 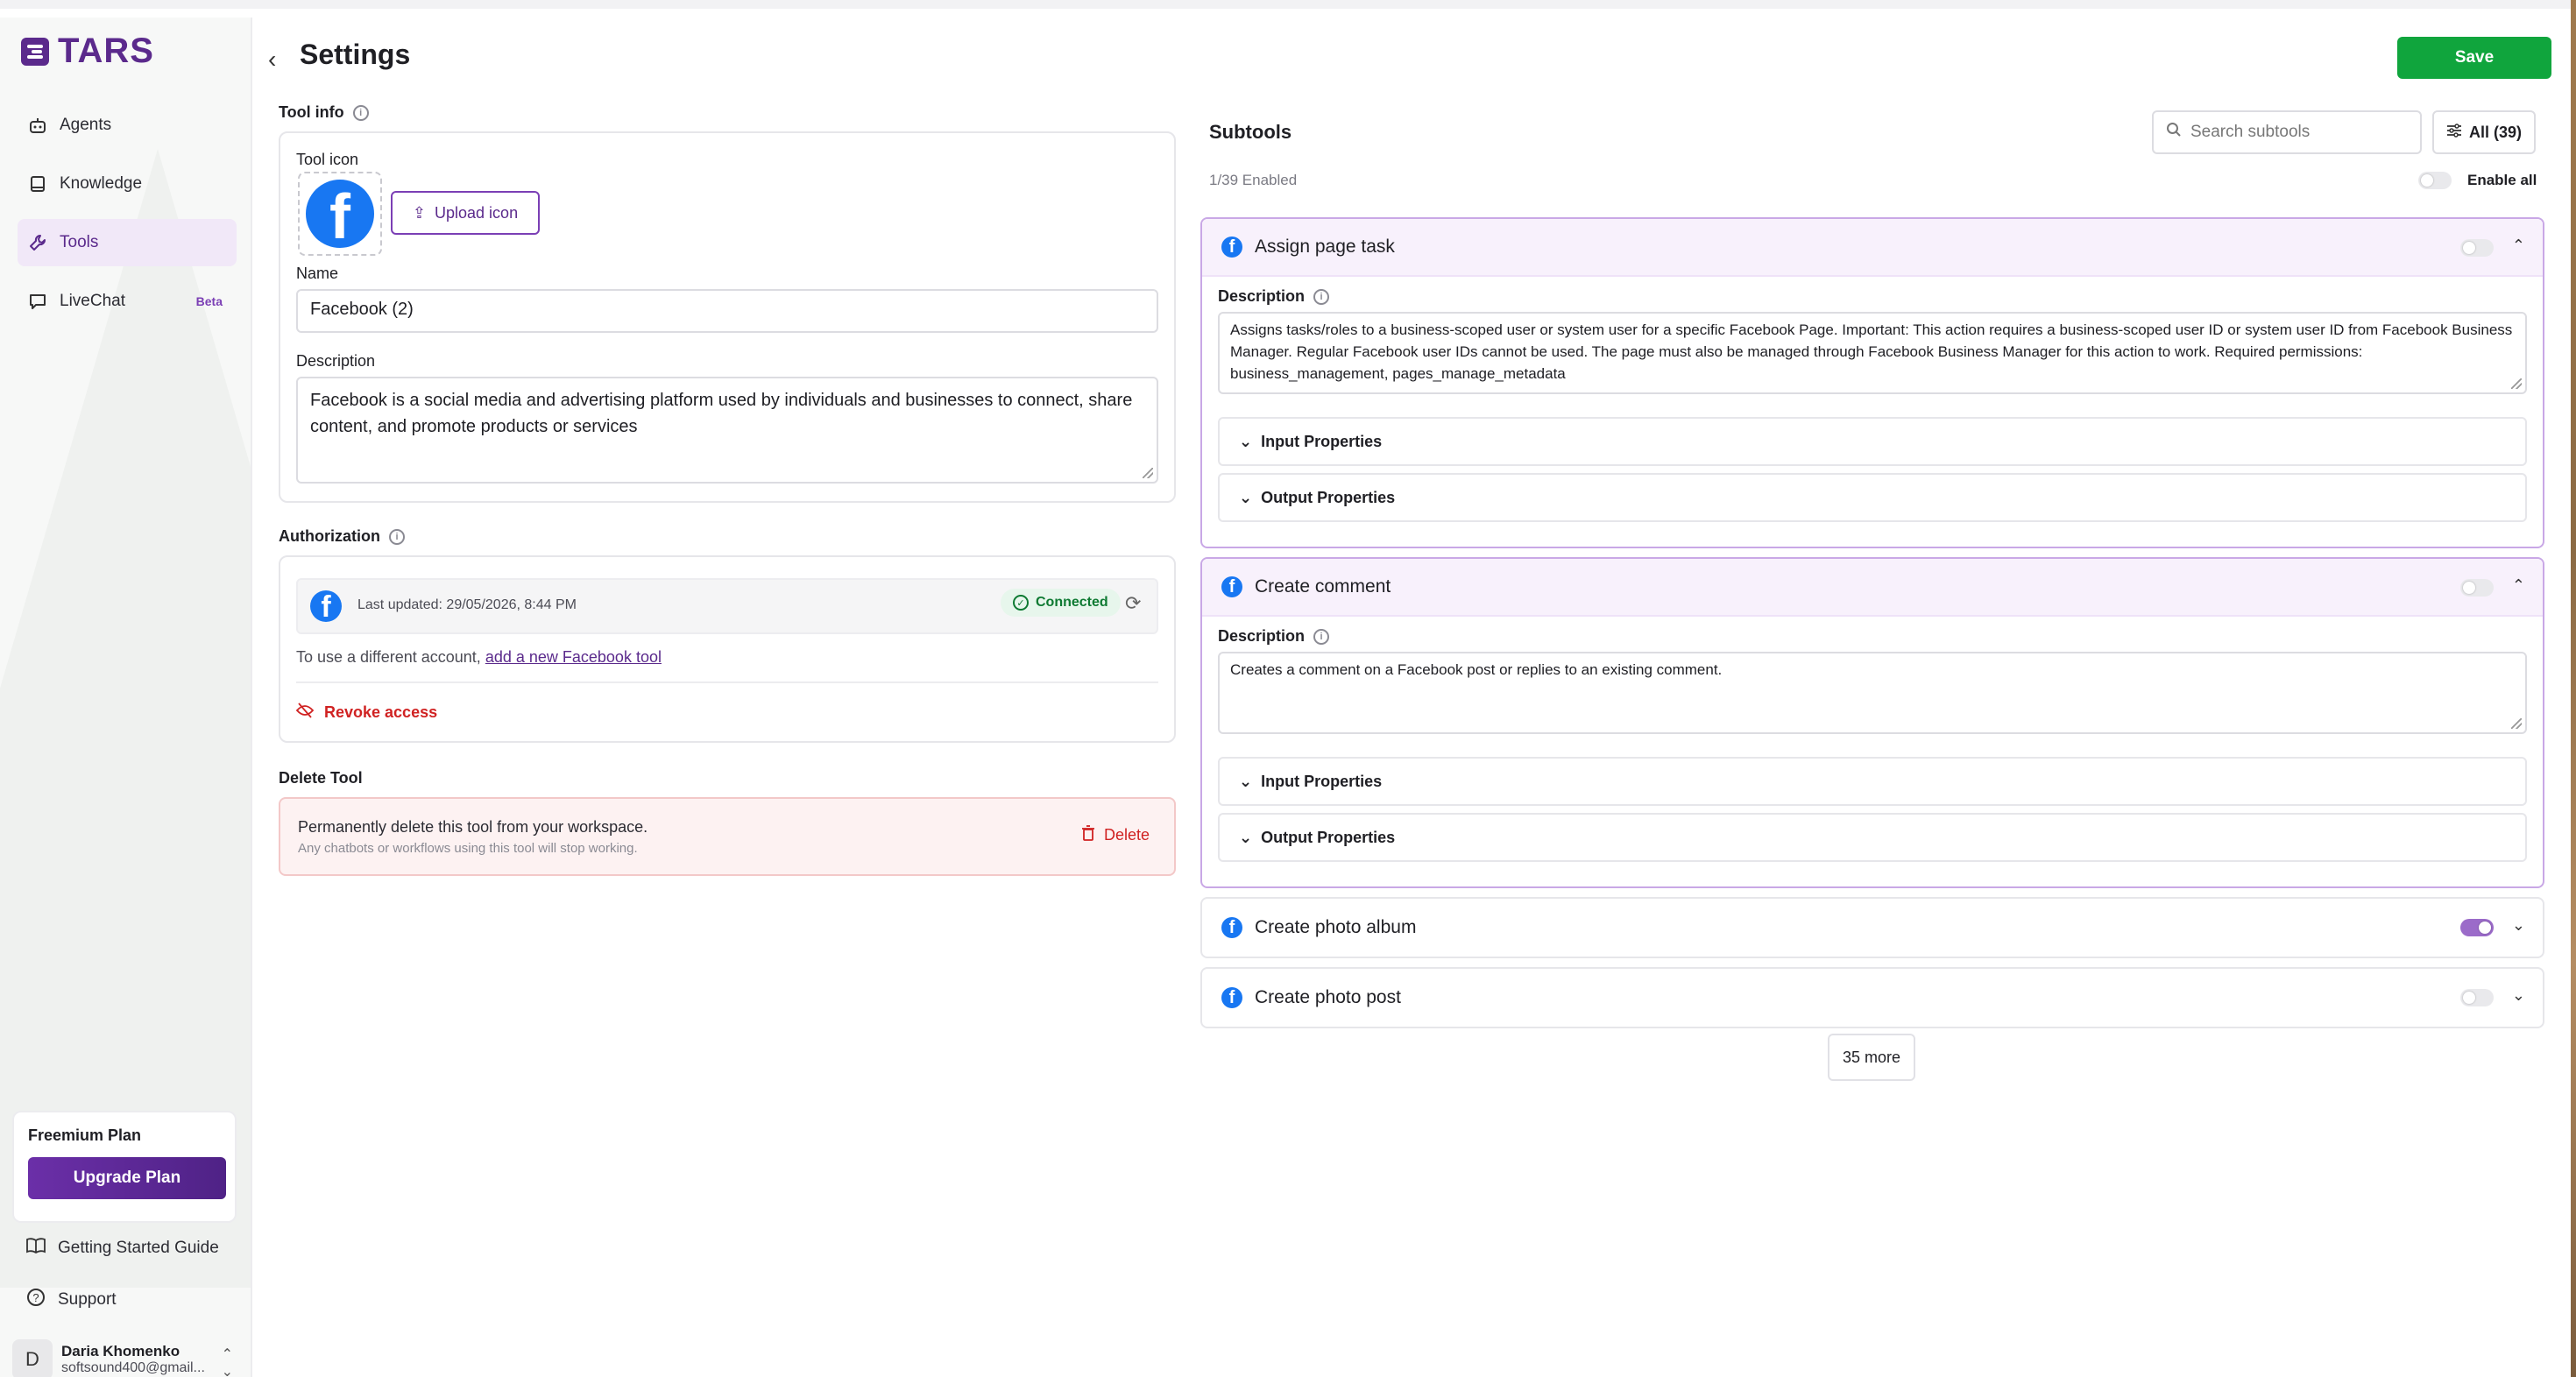 What do you see at coordinates (2484, 132) in the screenshot?
I see `filter-button: All (39)` at bounding box center [2484, 132].